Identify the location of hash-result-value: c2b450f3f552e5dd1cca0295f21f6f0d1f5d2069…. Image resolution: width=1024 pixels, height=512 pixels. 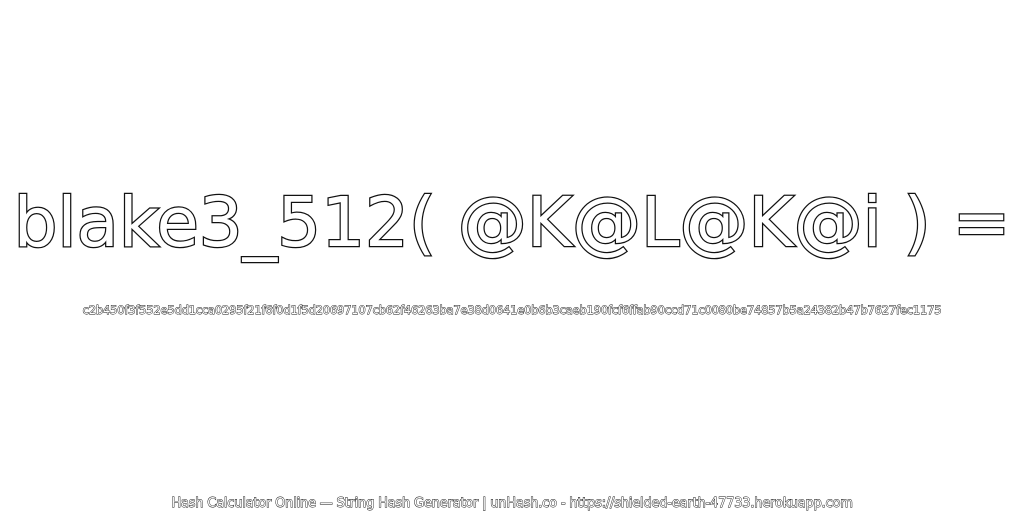
(512, 310).